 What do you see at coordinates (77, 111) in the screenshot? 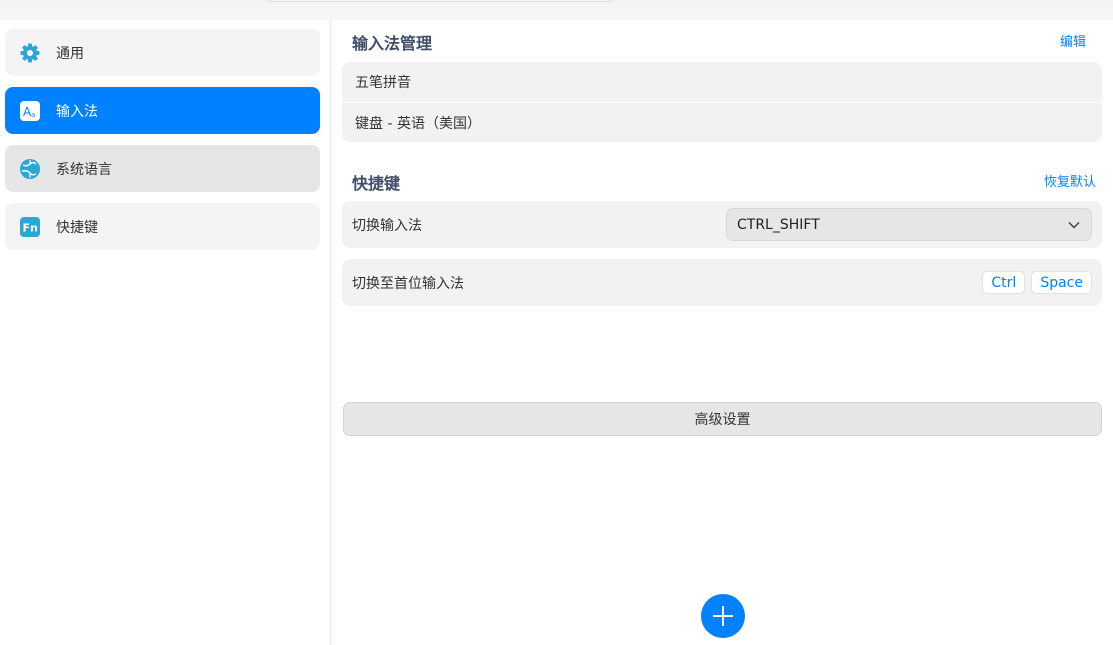
I see `sidebar-item-label: 输入法` at bounding box center [77, 111].